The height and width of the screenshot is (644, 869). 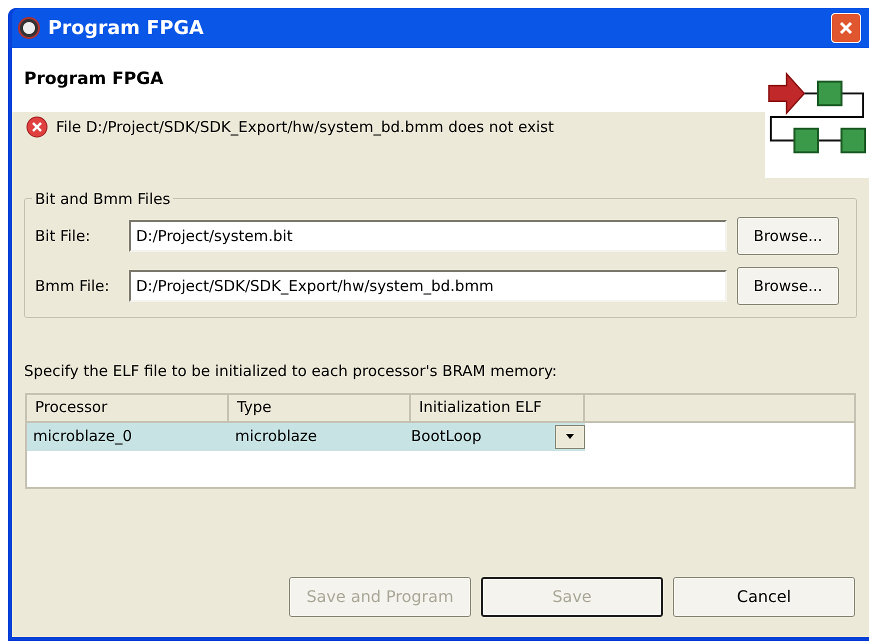 What do you see at coordinates (29, 28) in the screenshot?
I see `app-logo-icon` at bounding box center [29, 28].